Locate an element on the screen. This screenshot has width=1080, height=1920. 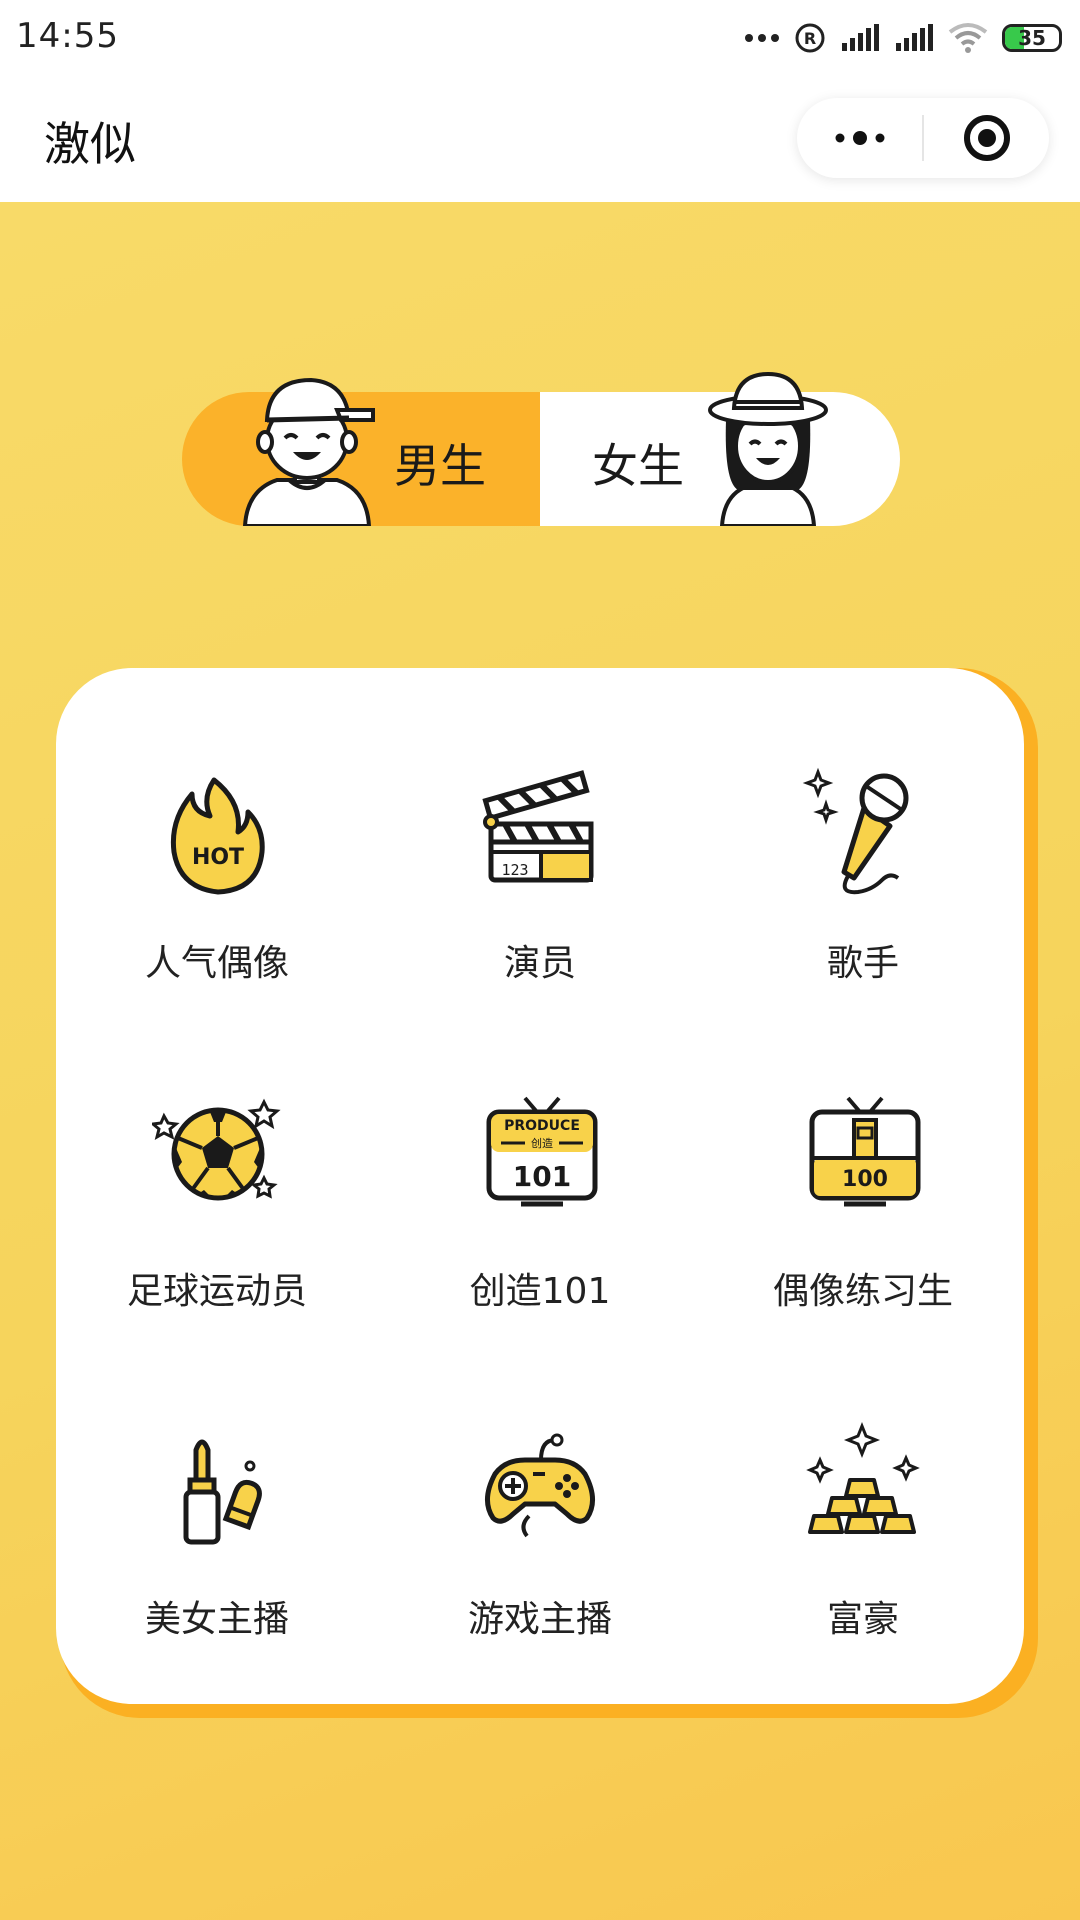
female-tab: 女生 is located at coordinates (720, 448).